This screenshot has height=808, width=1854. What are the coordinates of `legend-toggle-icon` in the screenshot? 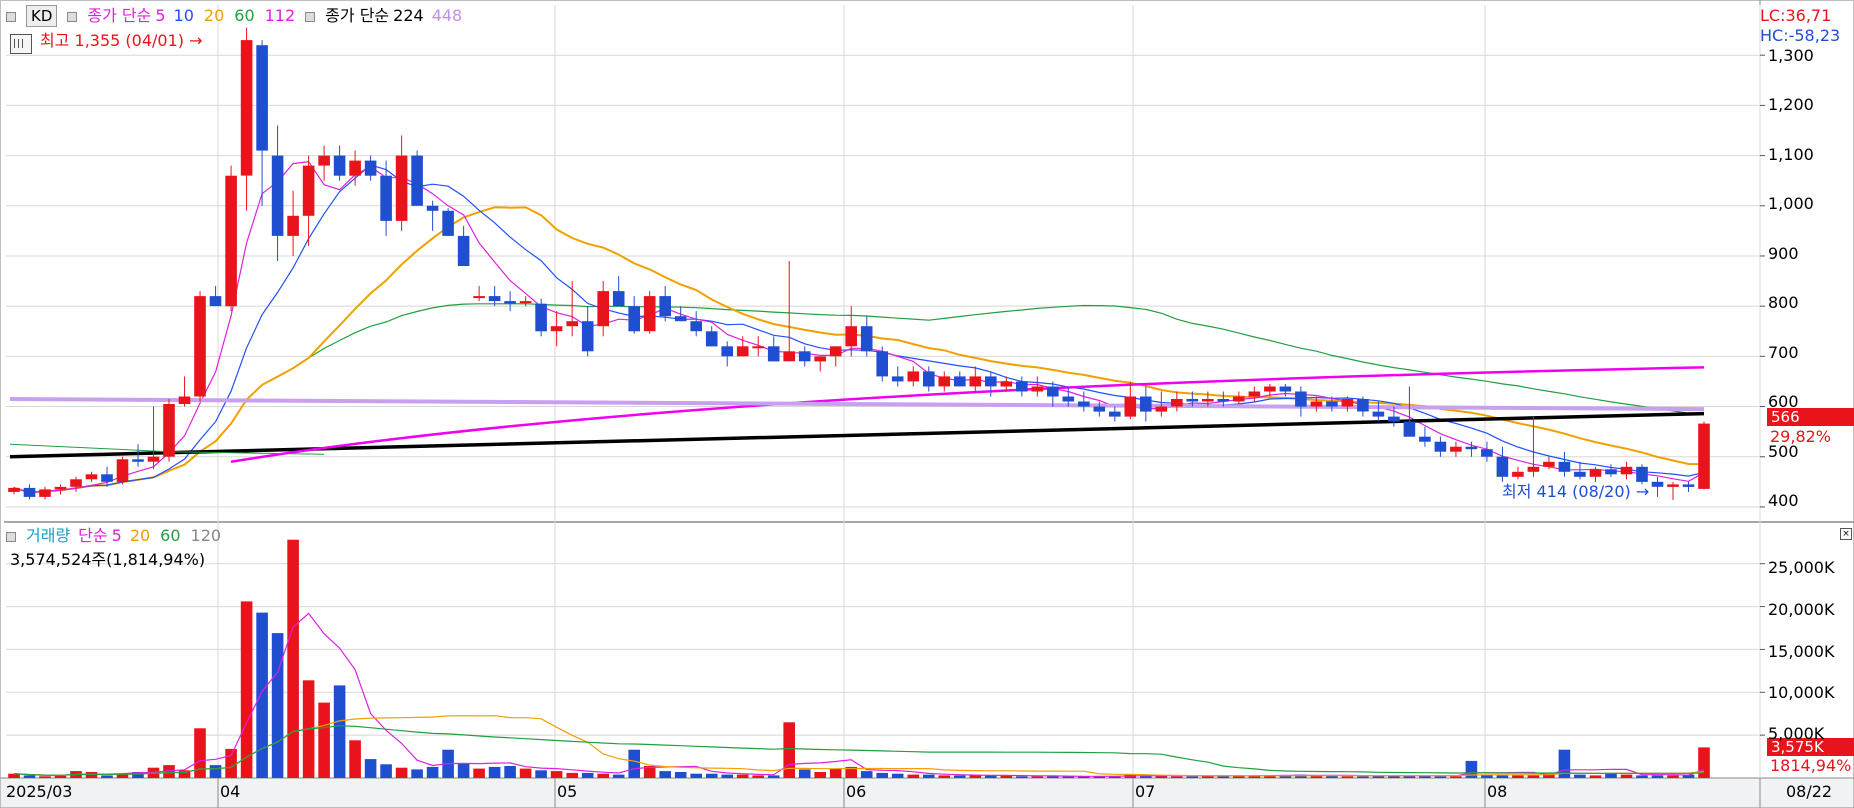 It's located at (11, 16).